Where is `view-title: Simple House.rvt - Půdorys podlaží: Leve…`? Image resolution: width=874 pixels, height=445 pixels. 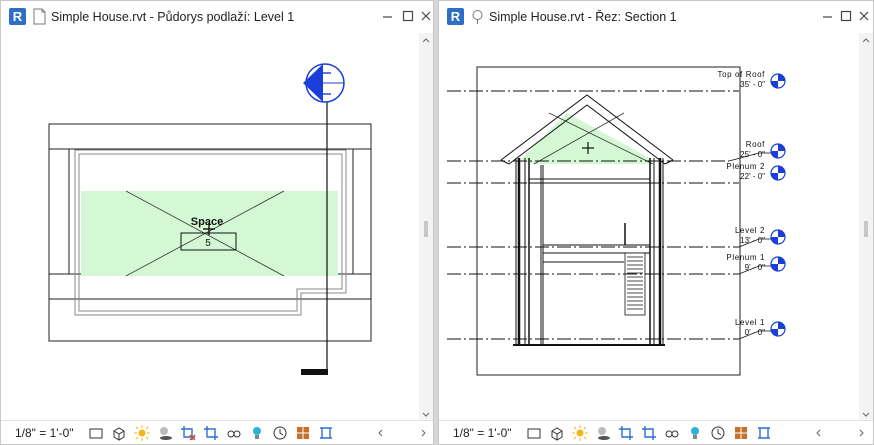
view-title: Simple House.rvt - Půdorys podlaží: Leve… is located at coordinates (173, 17).